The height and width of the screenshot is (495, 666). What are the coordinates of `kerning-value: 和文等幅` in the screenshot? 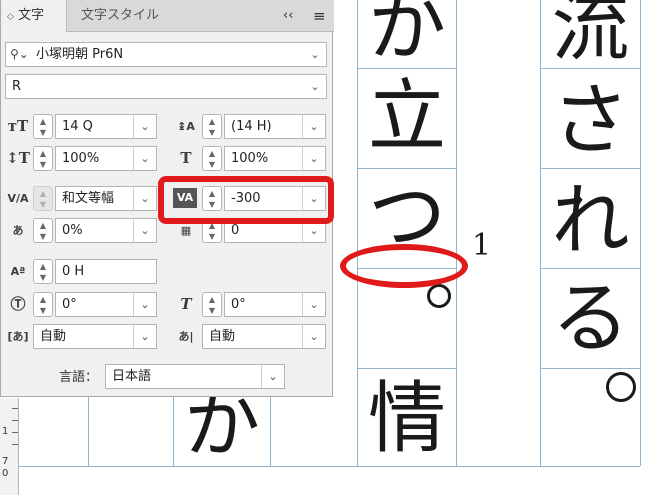 It's located at (88, 198).